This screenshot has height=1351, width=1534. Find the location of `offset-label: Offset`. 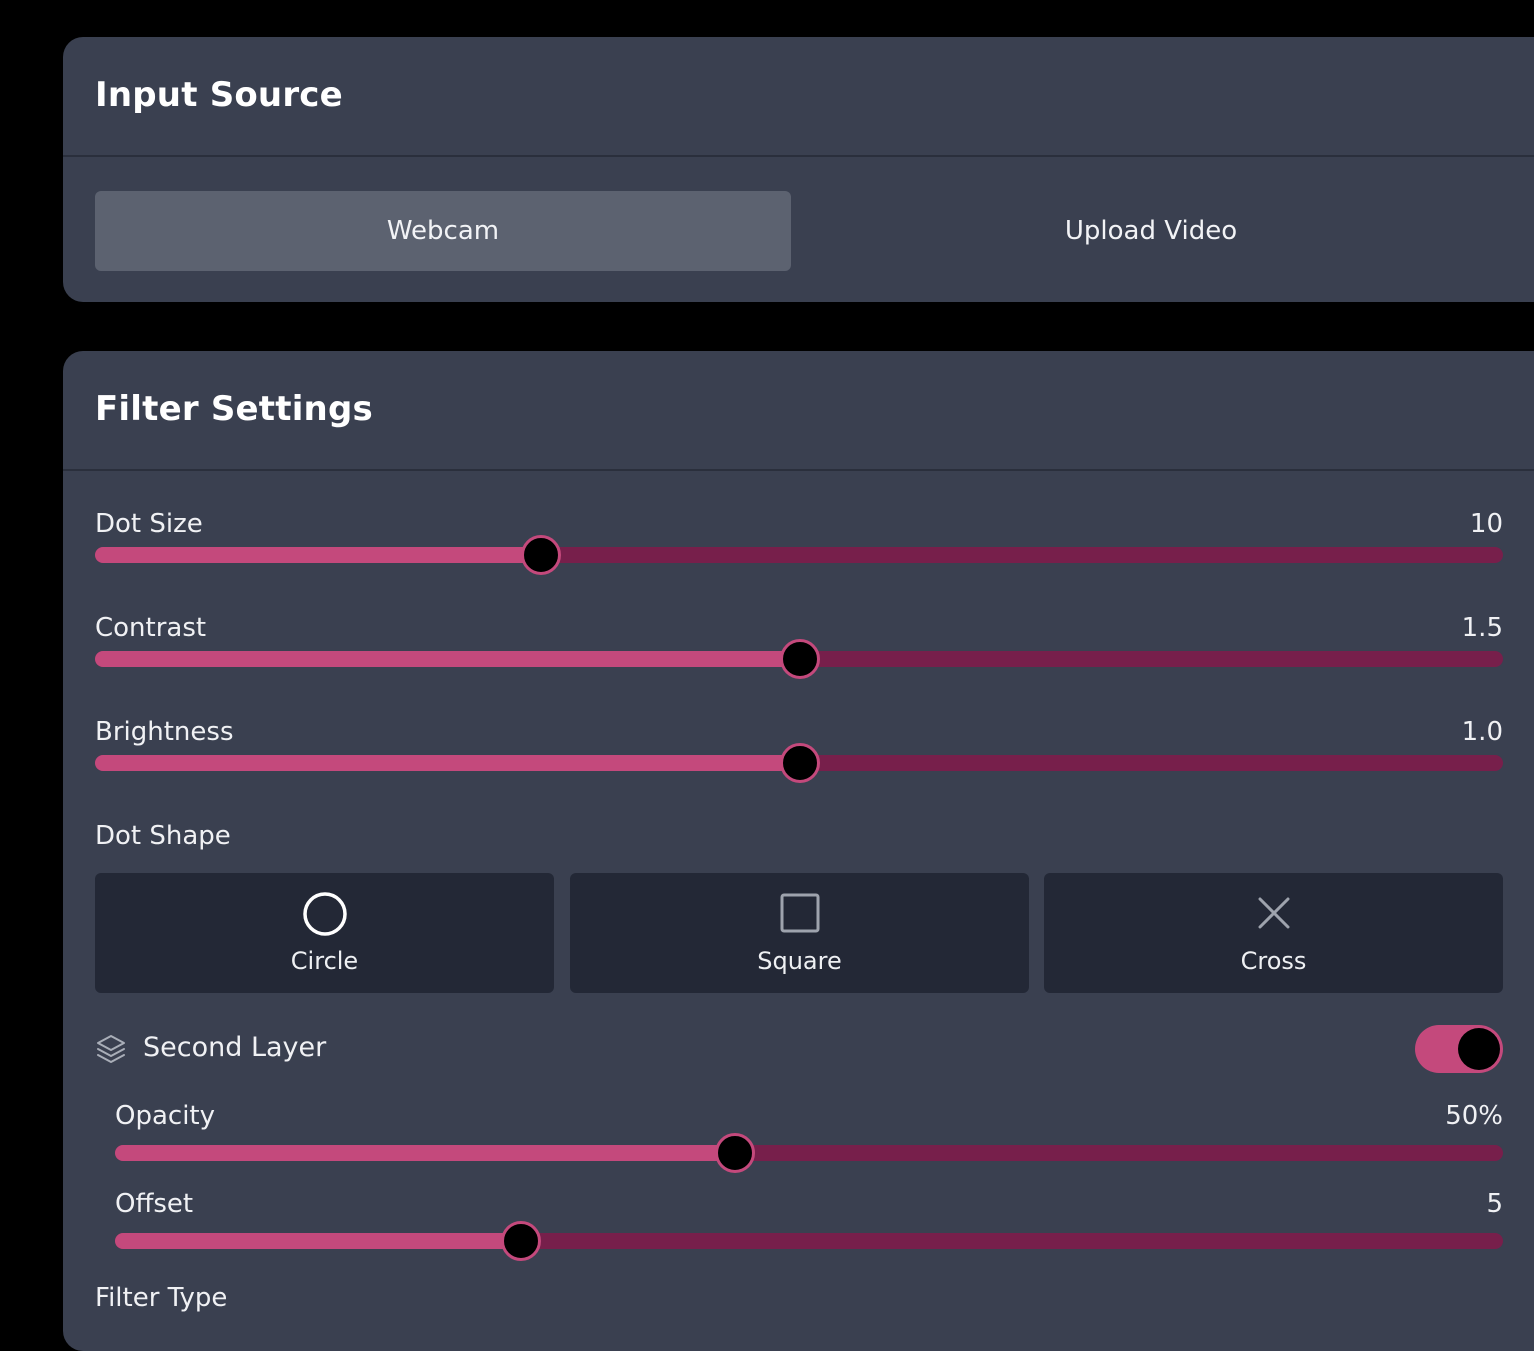

offset-label: Offset is located at coordinates (154, 1204).